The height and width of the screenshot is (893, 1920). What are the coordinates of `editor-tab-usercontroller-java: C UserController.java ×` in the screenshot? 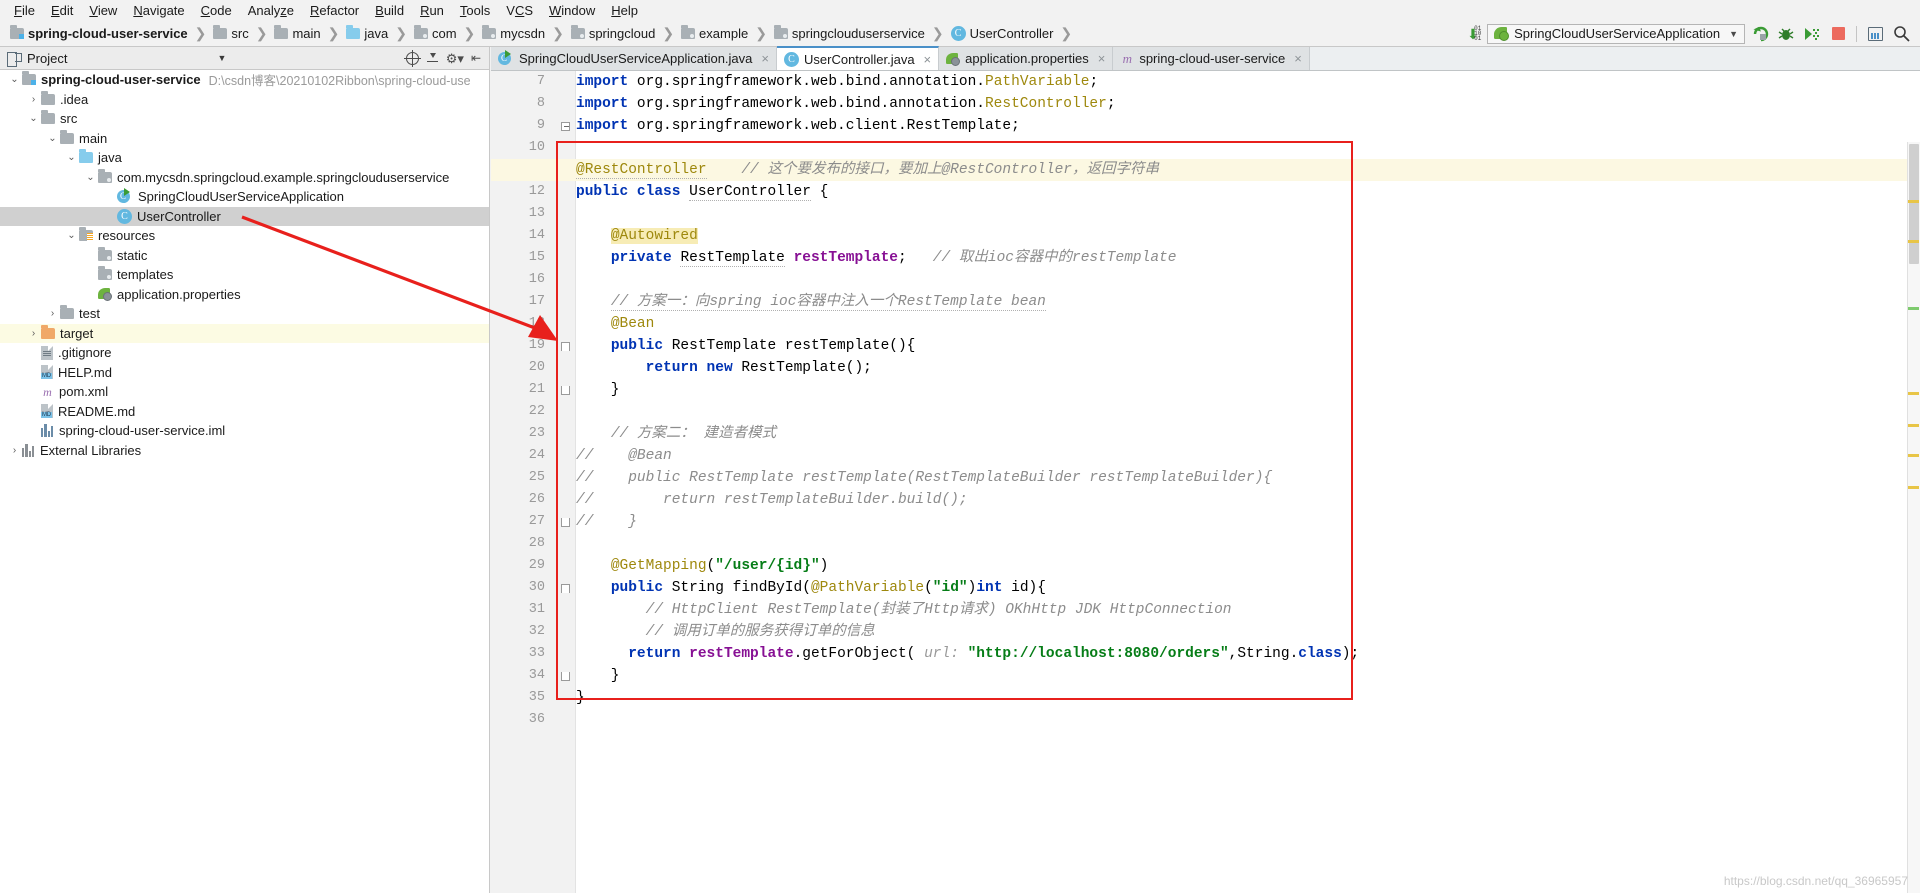 It's located at (858, 58).